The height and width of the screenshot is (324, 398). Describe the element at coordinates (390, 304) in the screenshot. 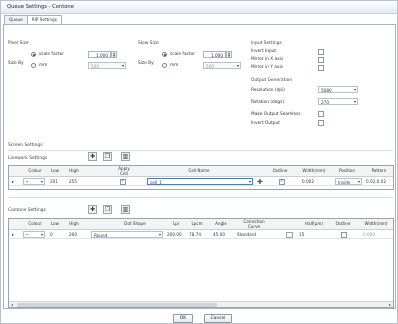

I see `scroll-right-icon: ▸` at that location.